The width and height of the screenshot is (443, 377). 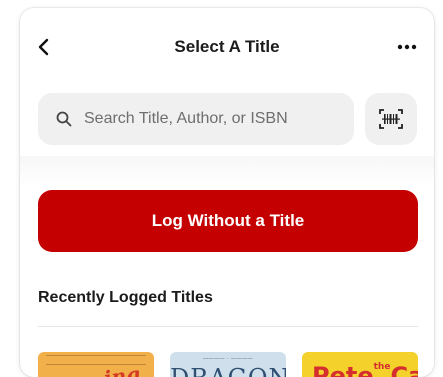 I want to click on recently-logged-heading: Recently Logged Titles, so click(x=125, y=297).